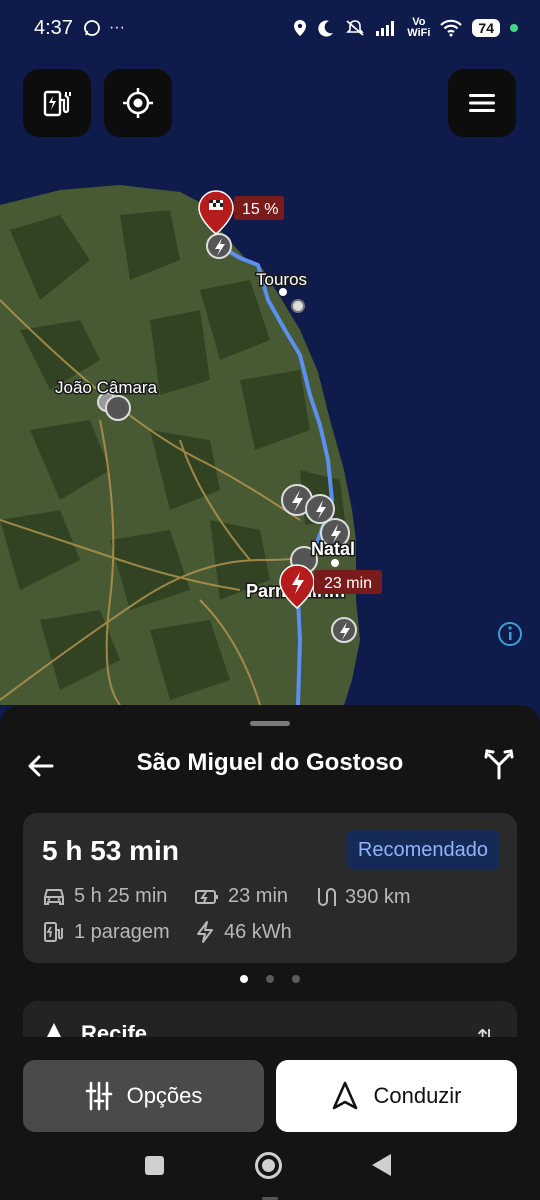 This screenshot has width=540, height=1200. I want to click on signal-bars-icon, so click(385, 28).